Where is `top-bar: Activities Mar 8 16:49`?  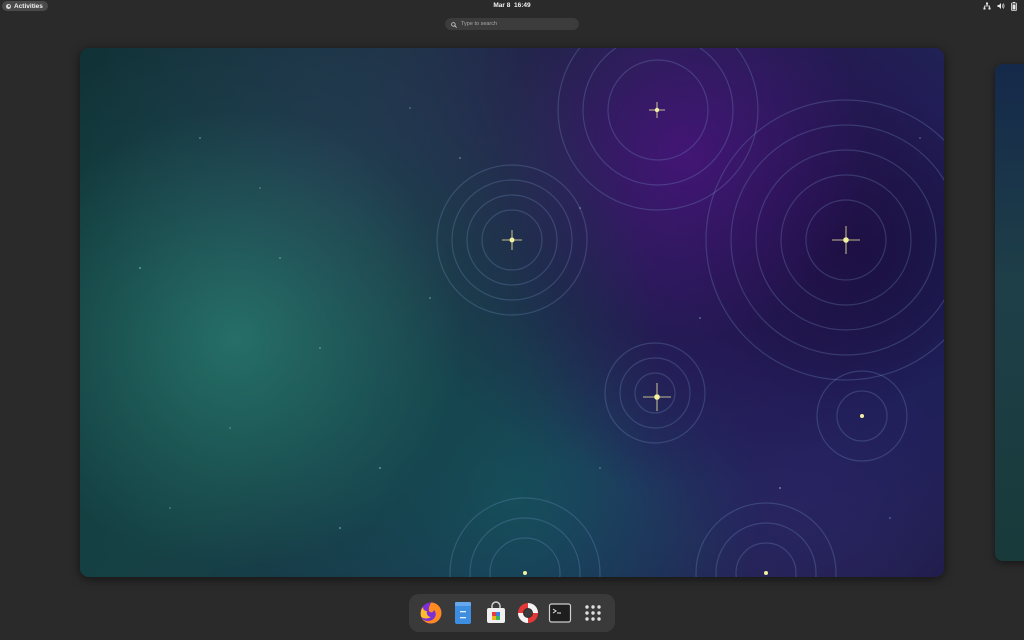
top-bar: Activities Mar 8 16:49 is located at coordinates (512, 6).